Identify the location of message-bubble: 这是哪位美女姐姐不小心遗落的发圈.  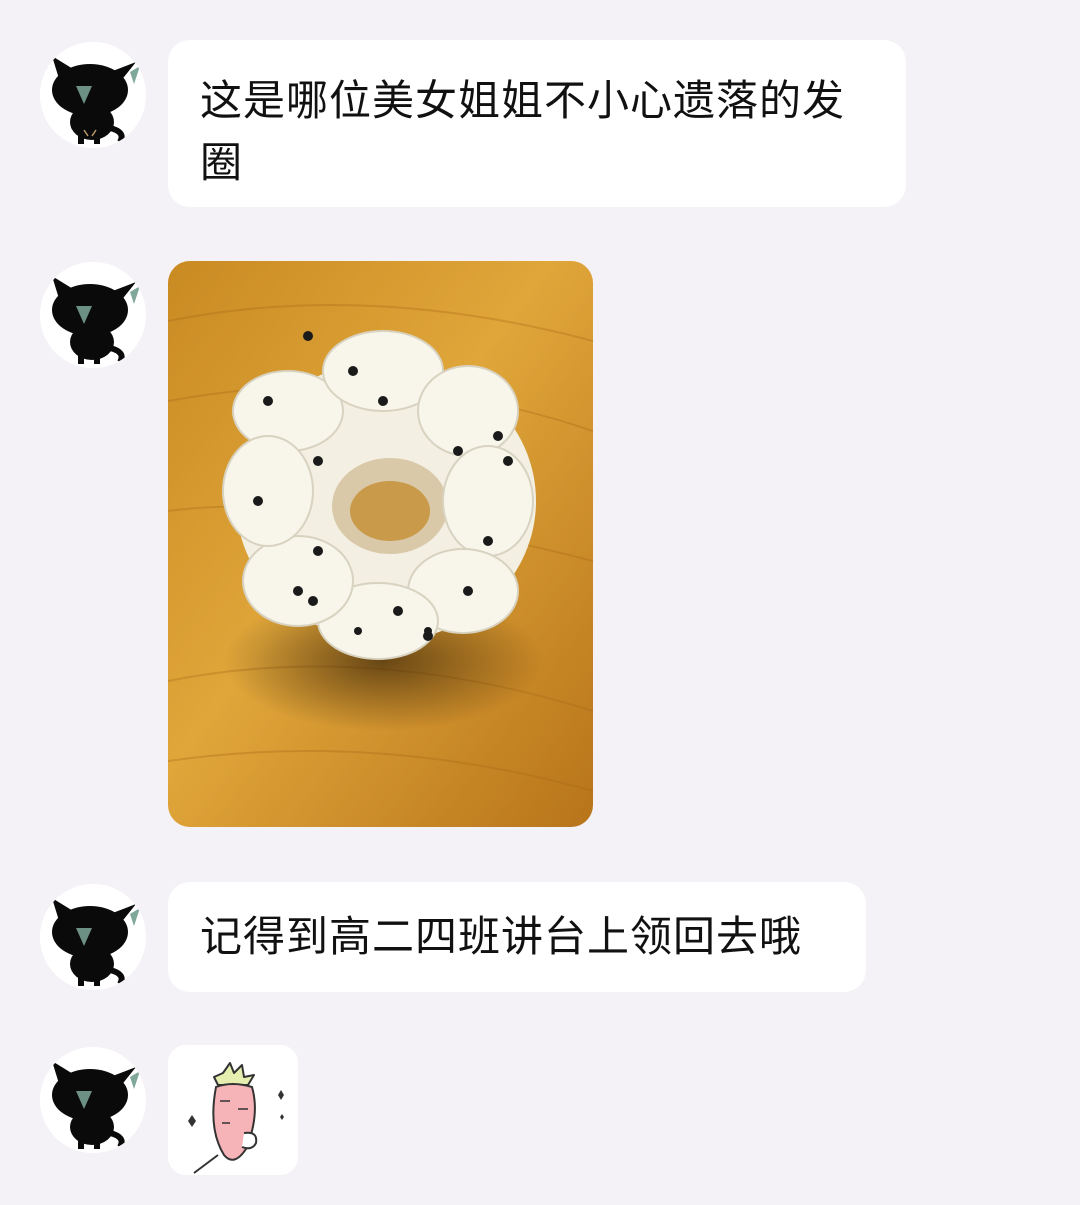
(537, 123).